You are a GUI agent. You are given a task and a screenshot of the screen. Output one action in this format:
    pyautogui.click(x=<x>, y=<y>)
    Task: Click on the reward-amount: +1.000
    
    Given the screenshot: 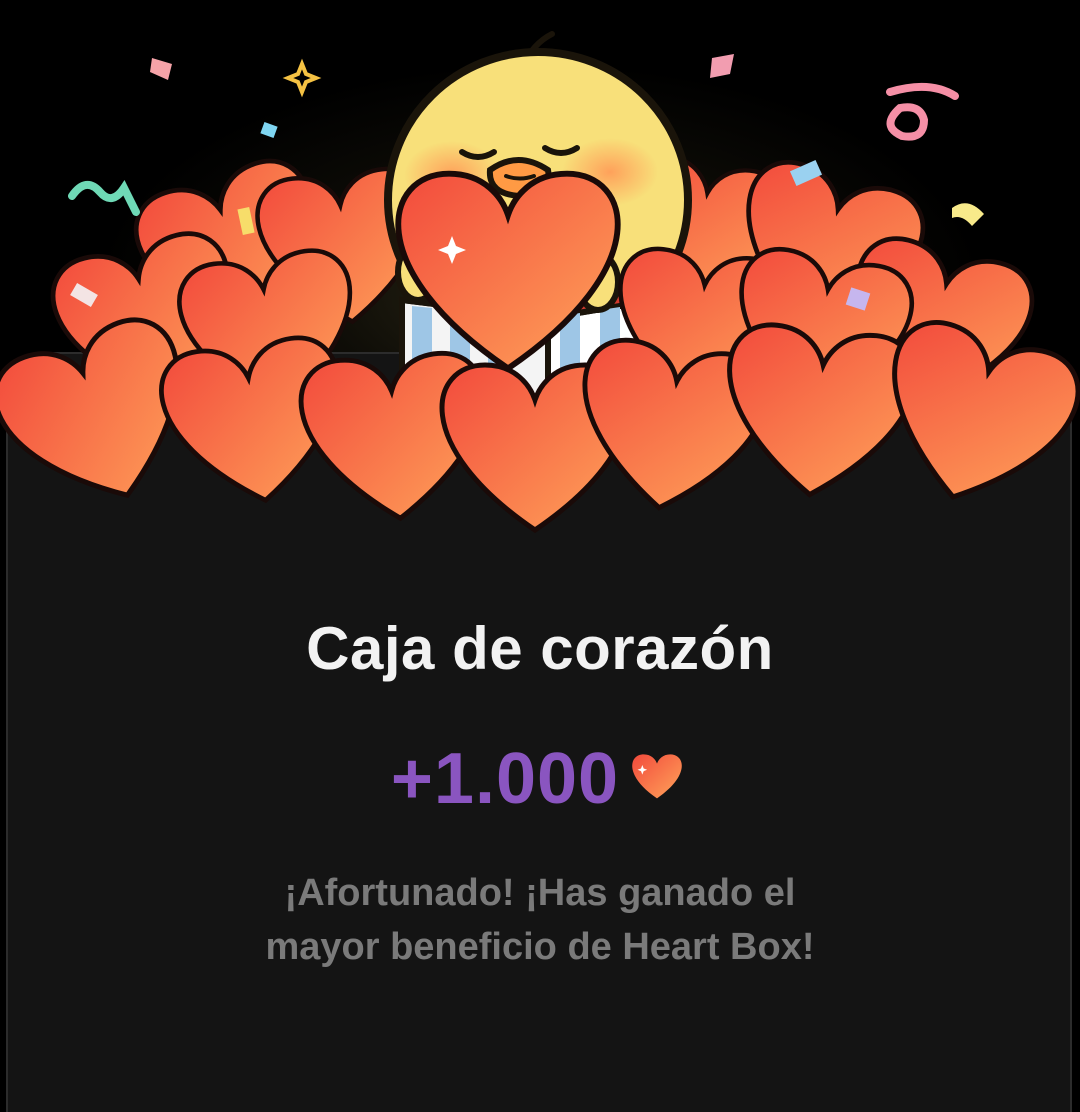 What is the action you would take?
    pyautogui.click(x=505, y=779)
    